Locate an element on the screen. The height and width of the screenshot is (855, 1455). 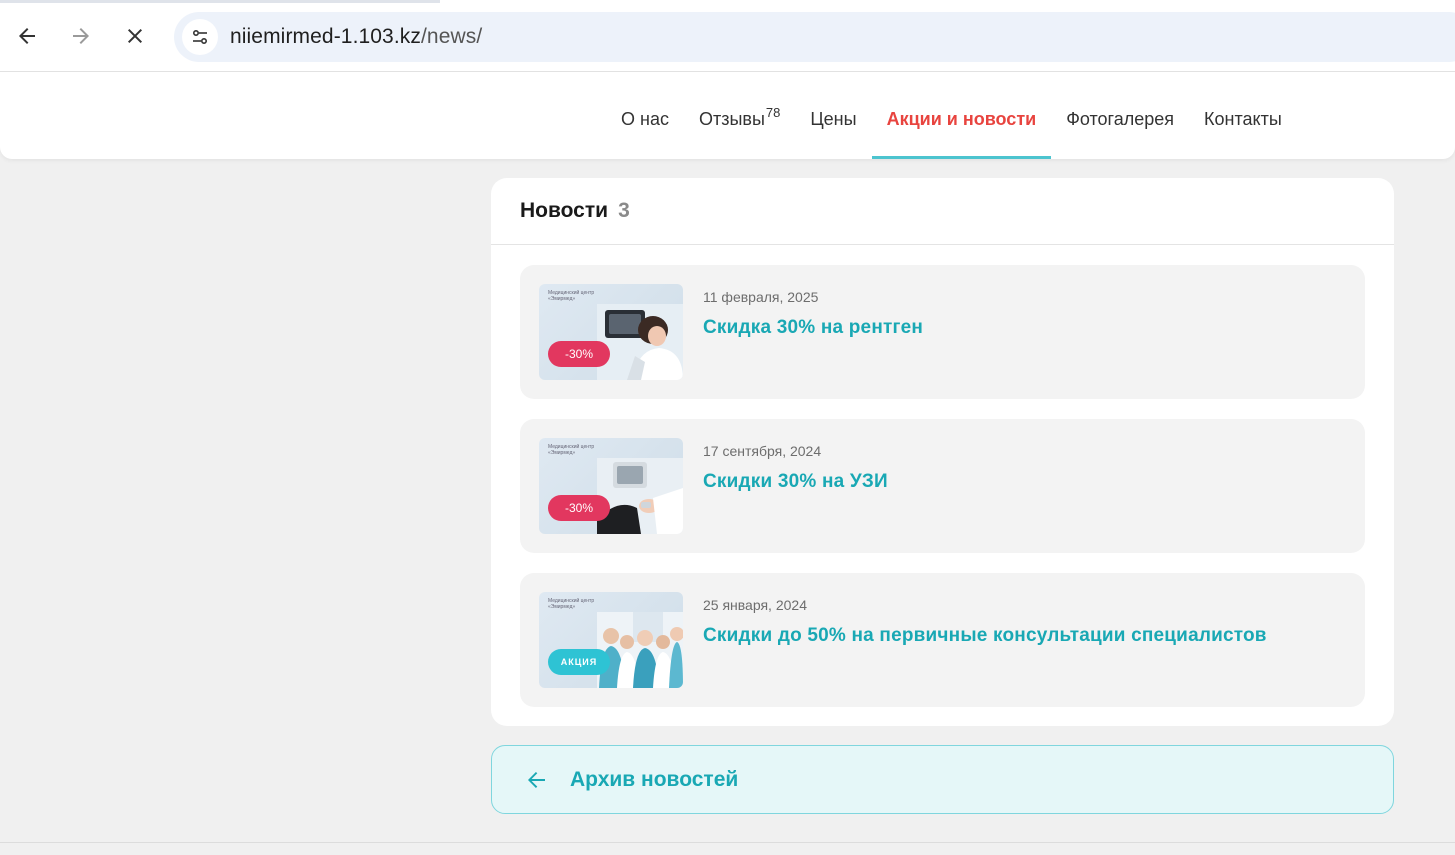
news-thumbnail: Медицинский центр «Эмирмед» АКЦИЯ is located at coordinates (611, 640).